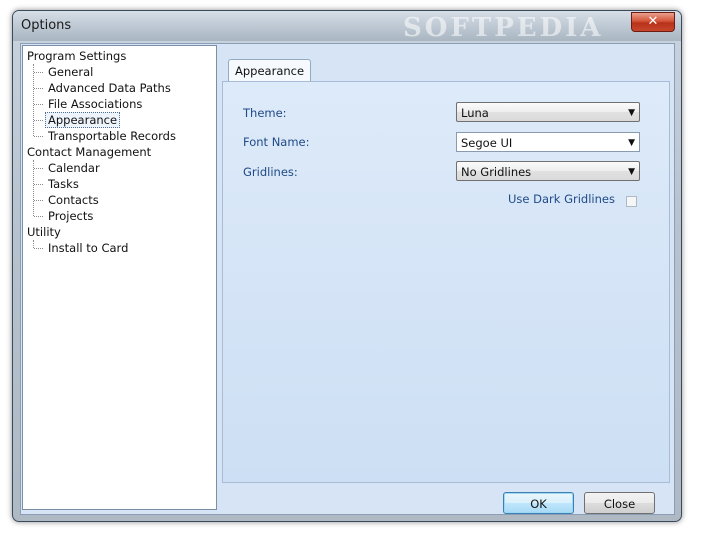 The image size is (702, 541). Describe the element at coordinates (265, 113) in the screenshot. I see `theme-label: Theme:` at that location.